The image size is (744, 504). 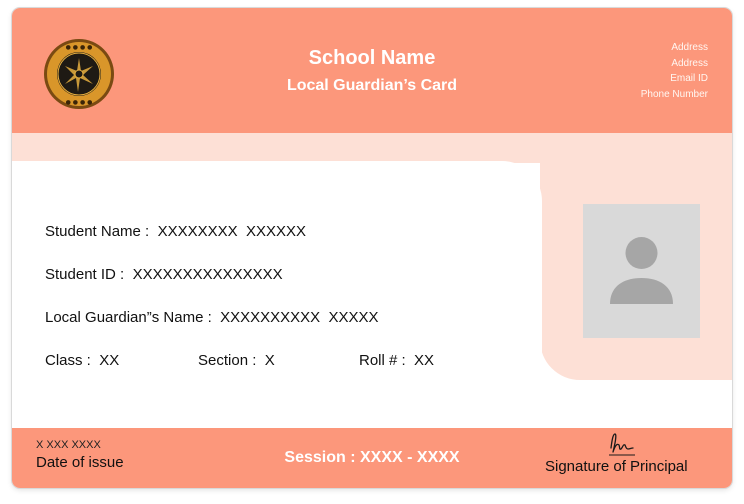 I want to click on session-info: Session : XXXX - XXXX, so click(x=372, y=458).